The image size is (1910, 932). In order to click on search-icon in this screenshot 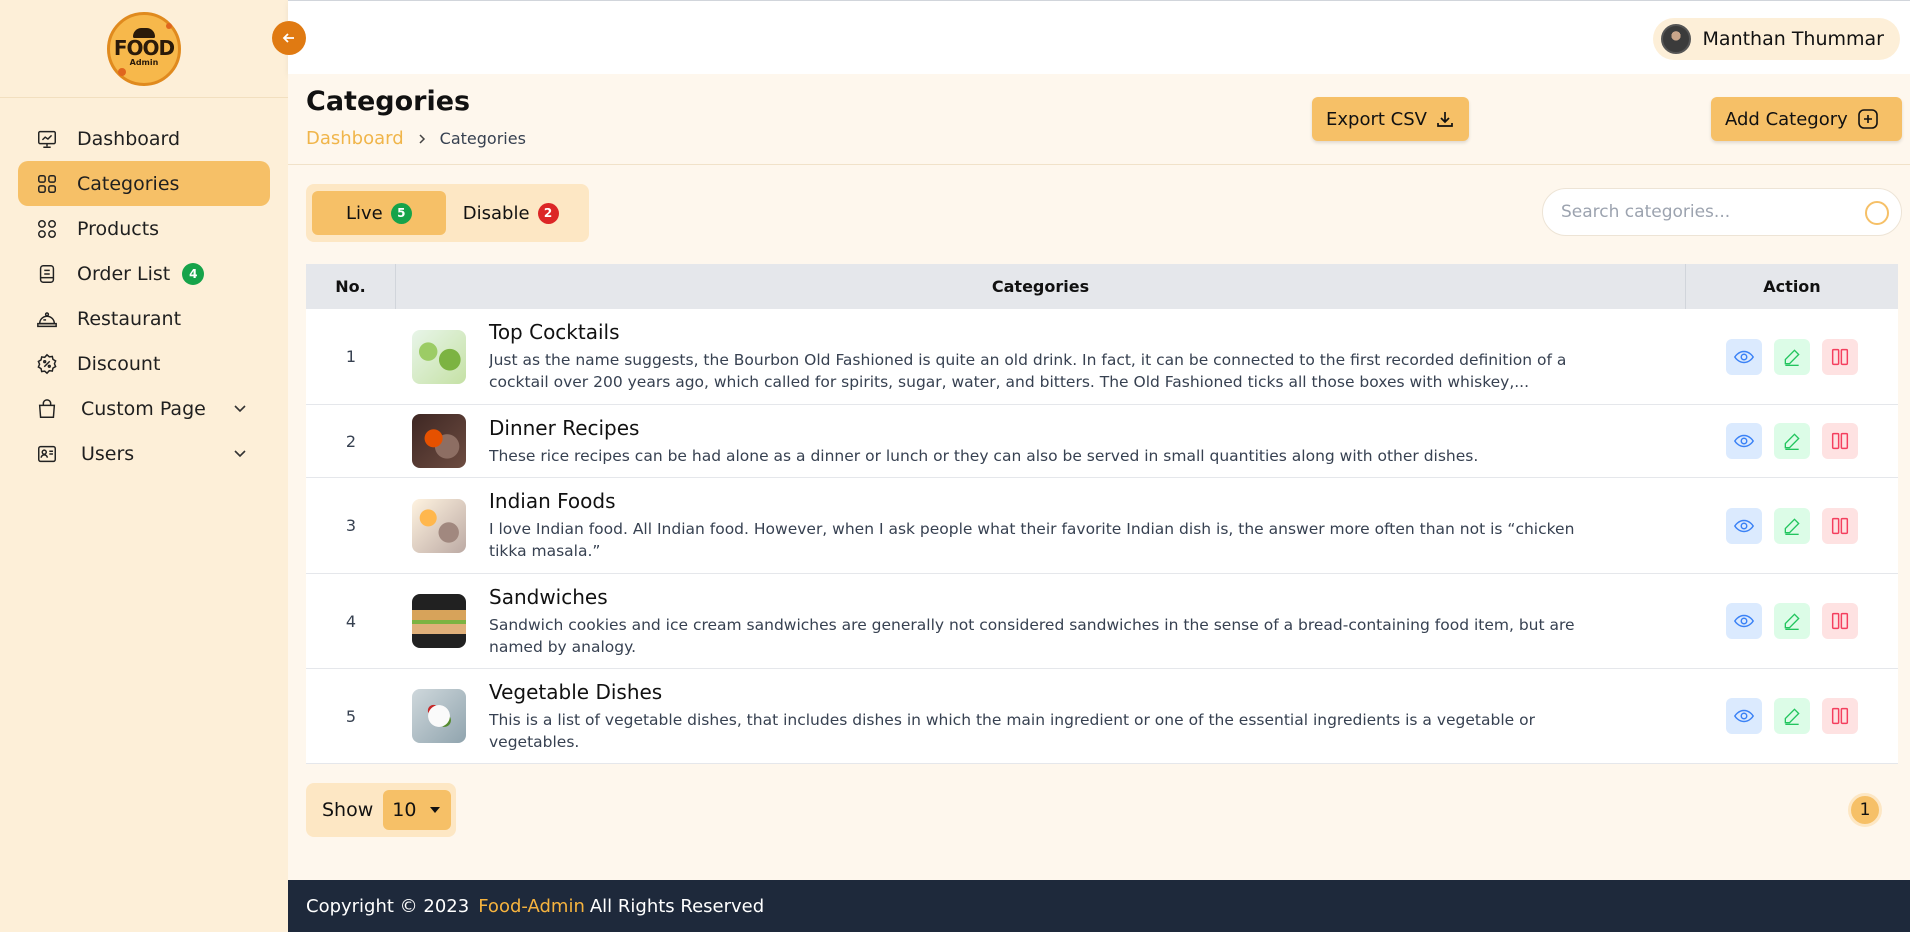, I will do `click(1877, 213)`.